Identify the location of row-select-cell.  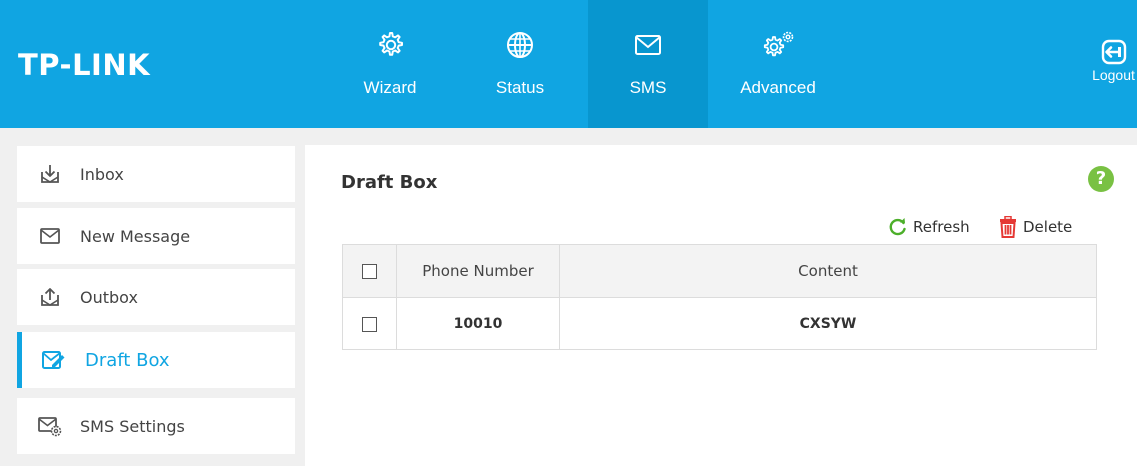
(369, 323).